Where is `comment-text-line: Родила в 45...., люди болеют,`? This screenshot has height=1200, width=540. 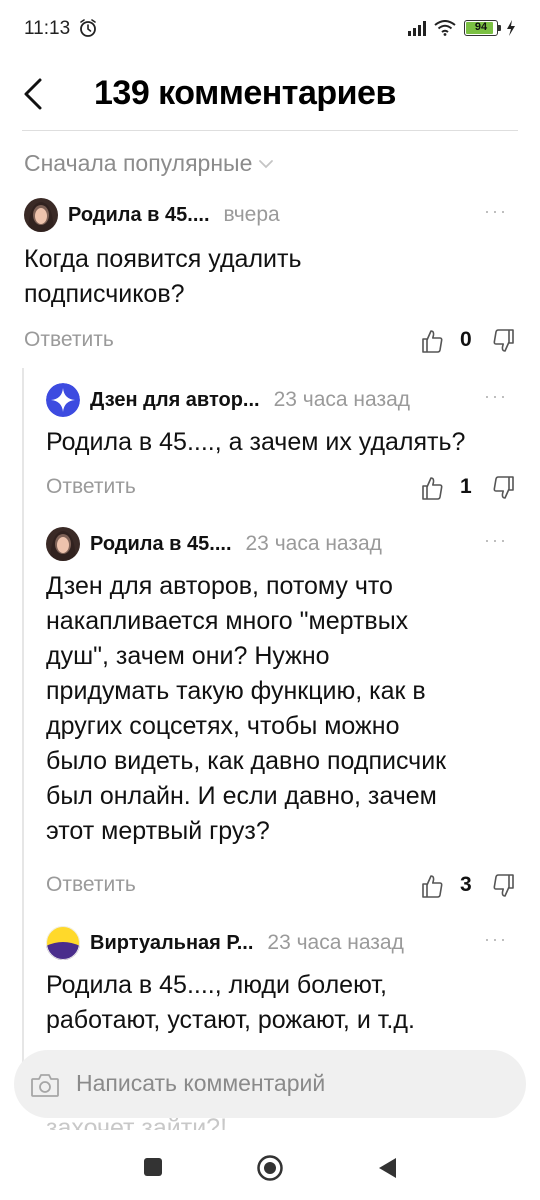 comment-text-line: Родила в 45...., люди болеют, is located at coordinates (216, 985).